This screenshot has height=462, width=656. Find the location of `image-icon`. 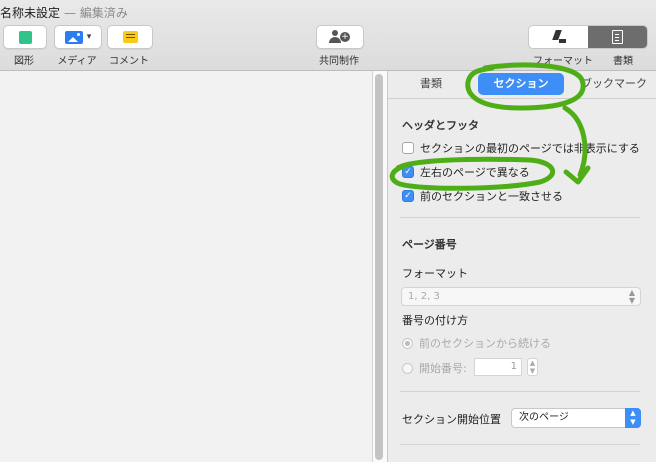

image-icon is located at coordinates (73, 37).